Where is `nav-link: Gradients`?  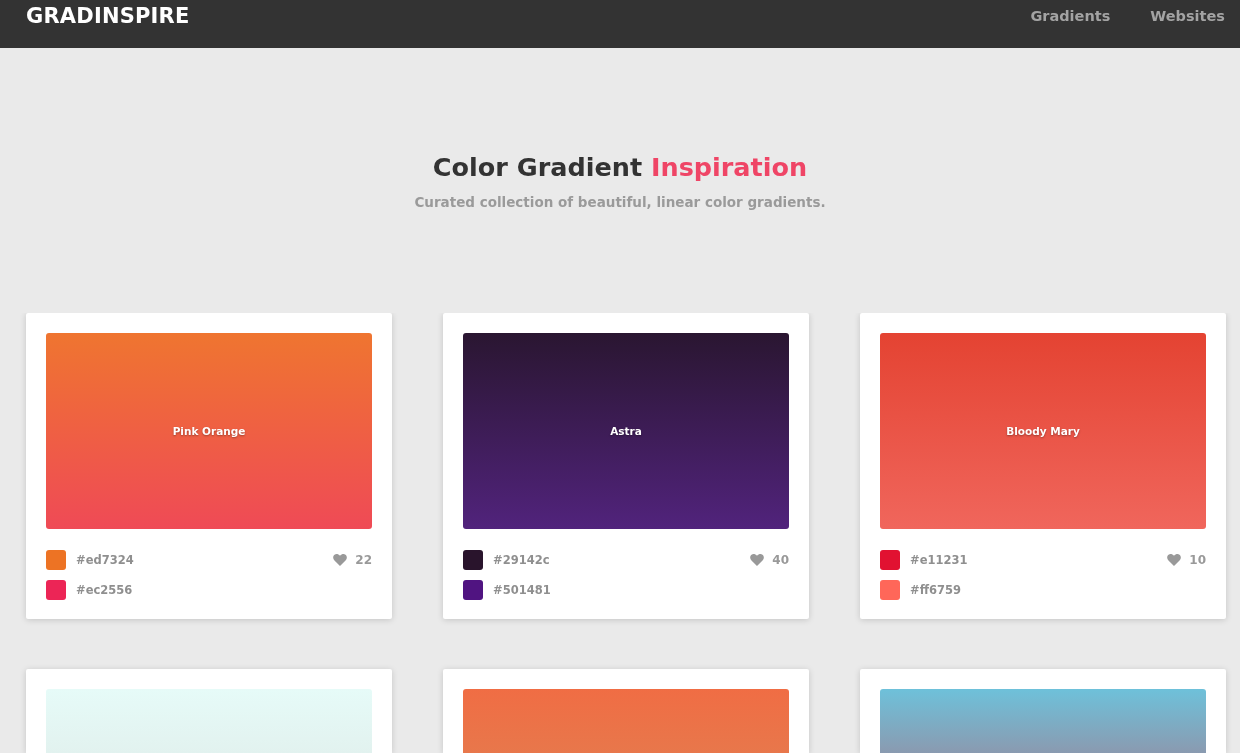
nav-link: Gradients is located at coordinates (1070, 16).